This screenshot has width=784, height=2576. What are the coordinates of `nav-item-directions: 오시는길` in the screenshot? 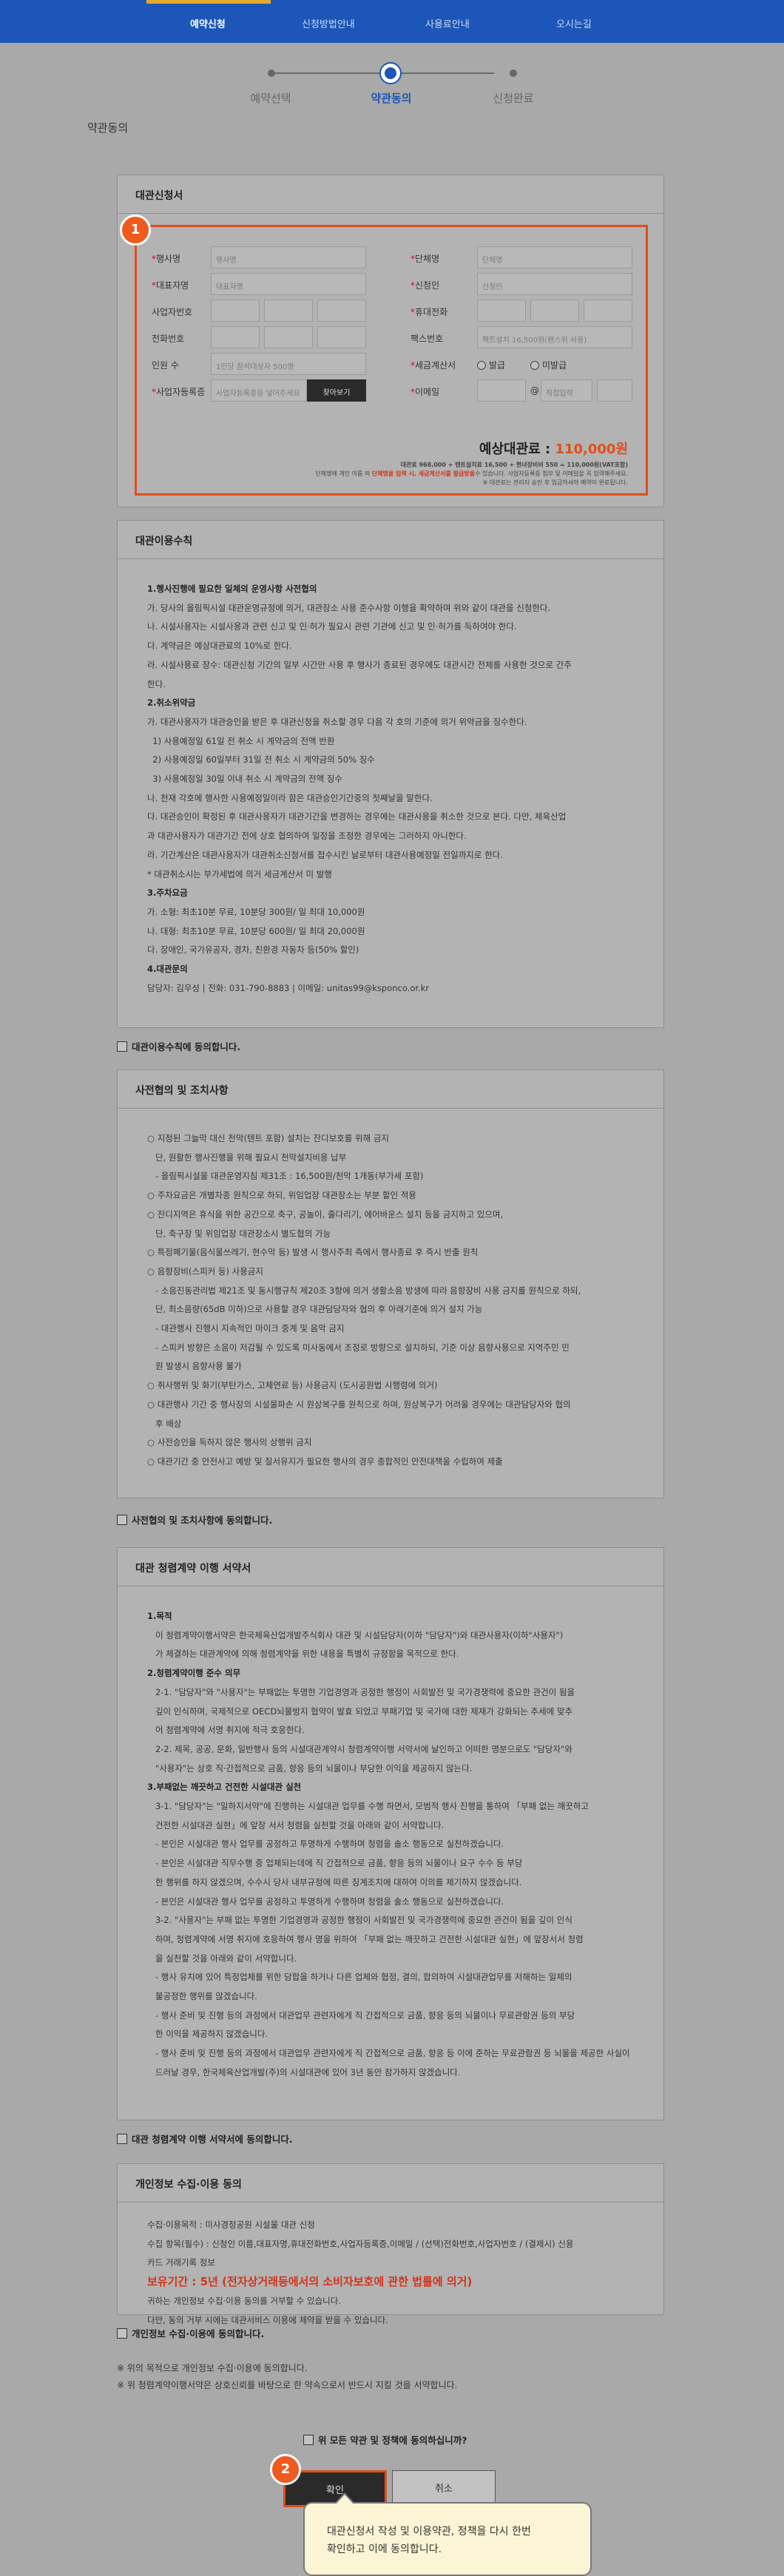 It's located at (574, 23).